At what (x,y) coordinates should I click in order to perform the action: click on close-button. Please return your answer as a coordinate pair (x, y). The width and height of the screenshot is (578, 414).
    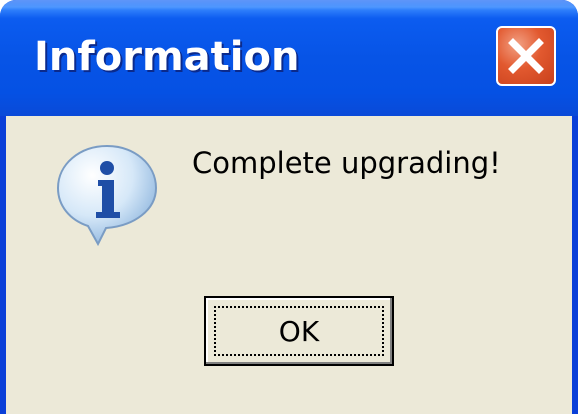
    Looking at the image, I should click on (526, 56).